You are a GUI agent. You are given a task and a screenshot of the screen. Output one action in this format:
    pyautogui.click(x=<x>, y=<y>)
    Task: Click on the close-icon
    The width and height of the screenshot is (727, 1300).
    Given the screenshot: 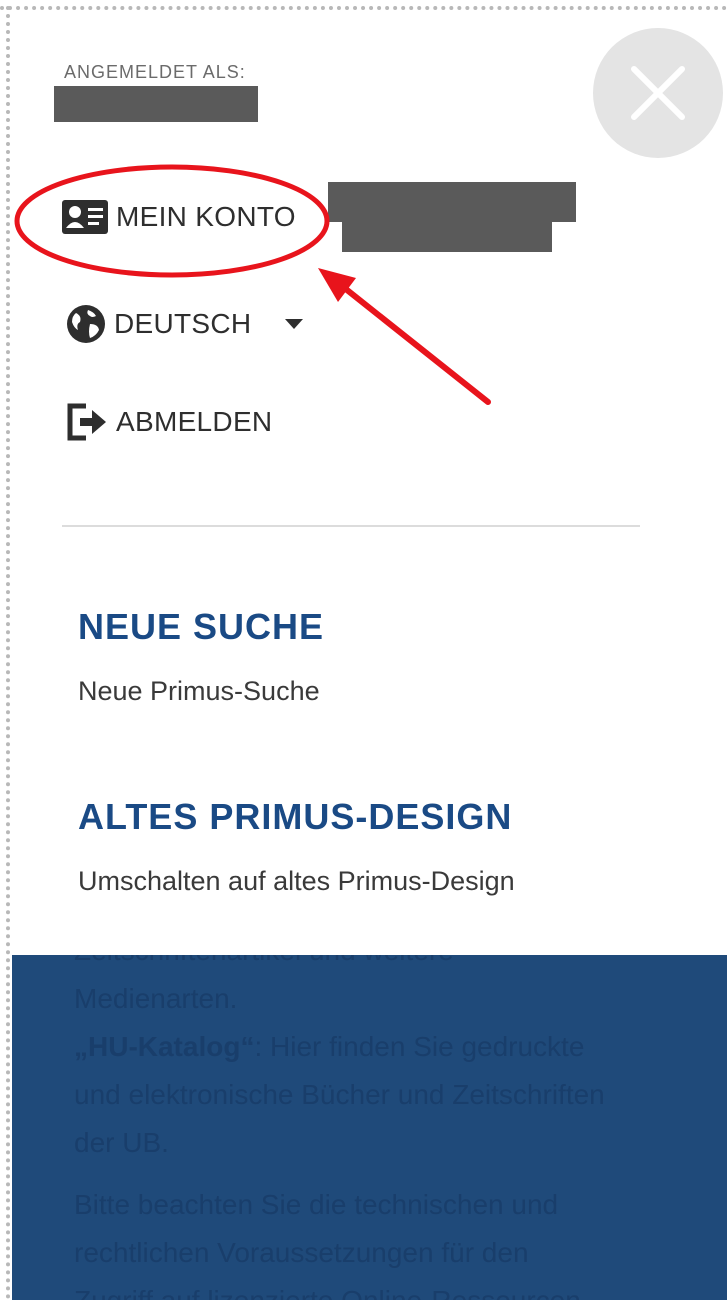 What is the action you would take?
    pyautogui.click(x=658, y=93)
    